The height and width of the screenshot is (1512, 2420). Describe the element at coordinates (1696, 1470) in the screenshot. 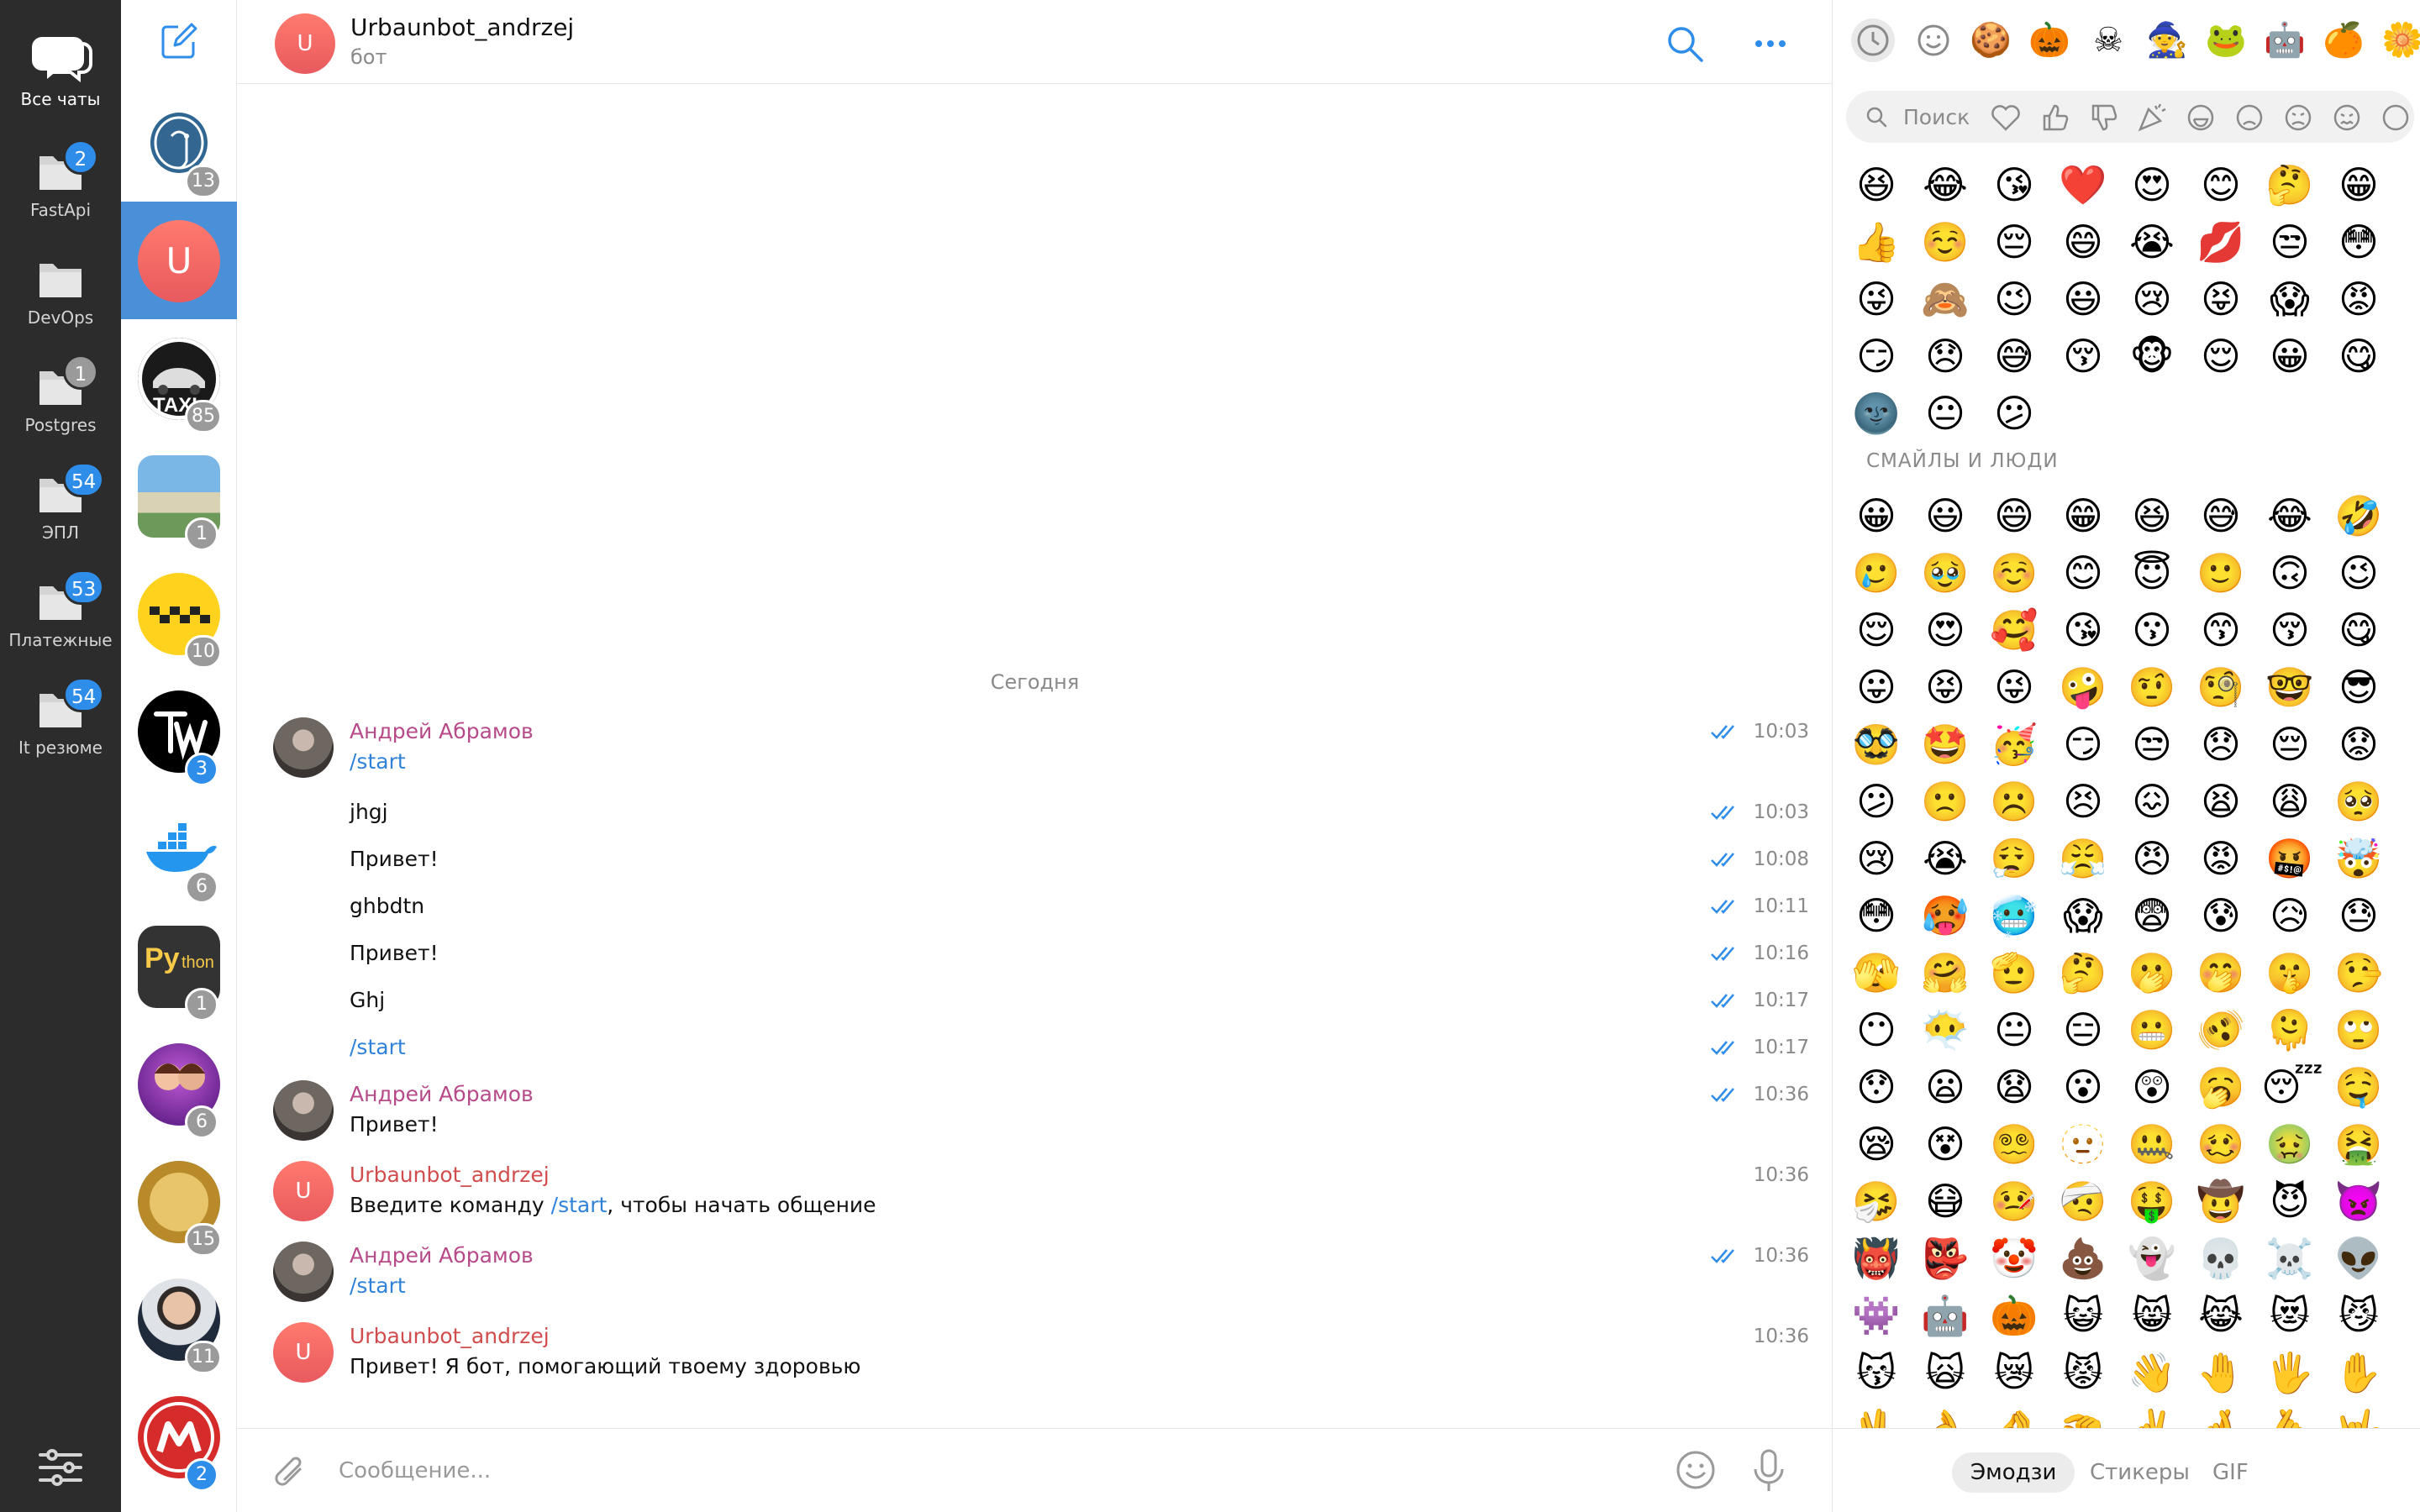

I see `emoji-icon` at that location.